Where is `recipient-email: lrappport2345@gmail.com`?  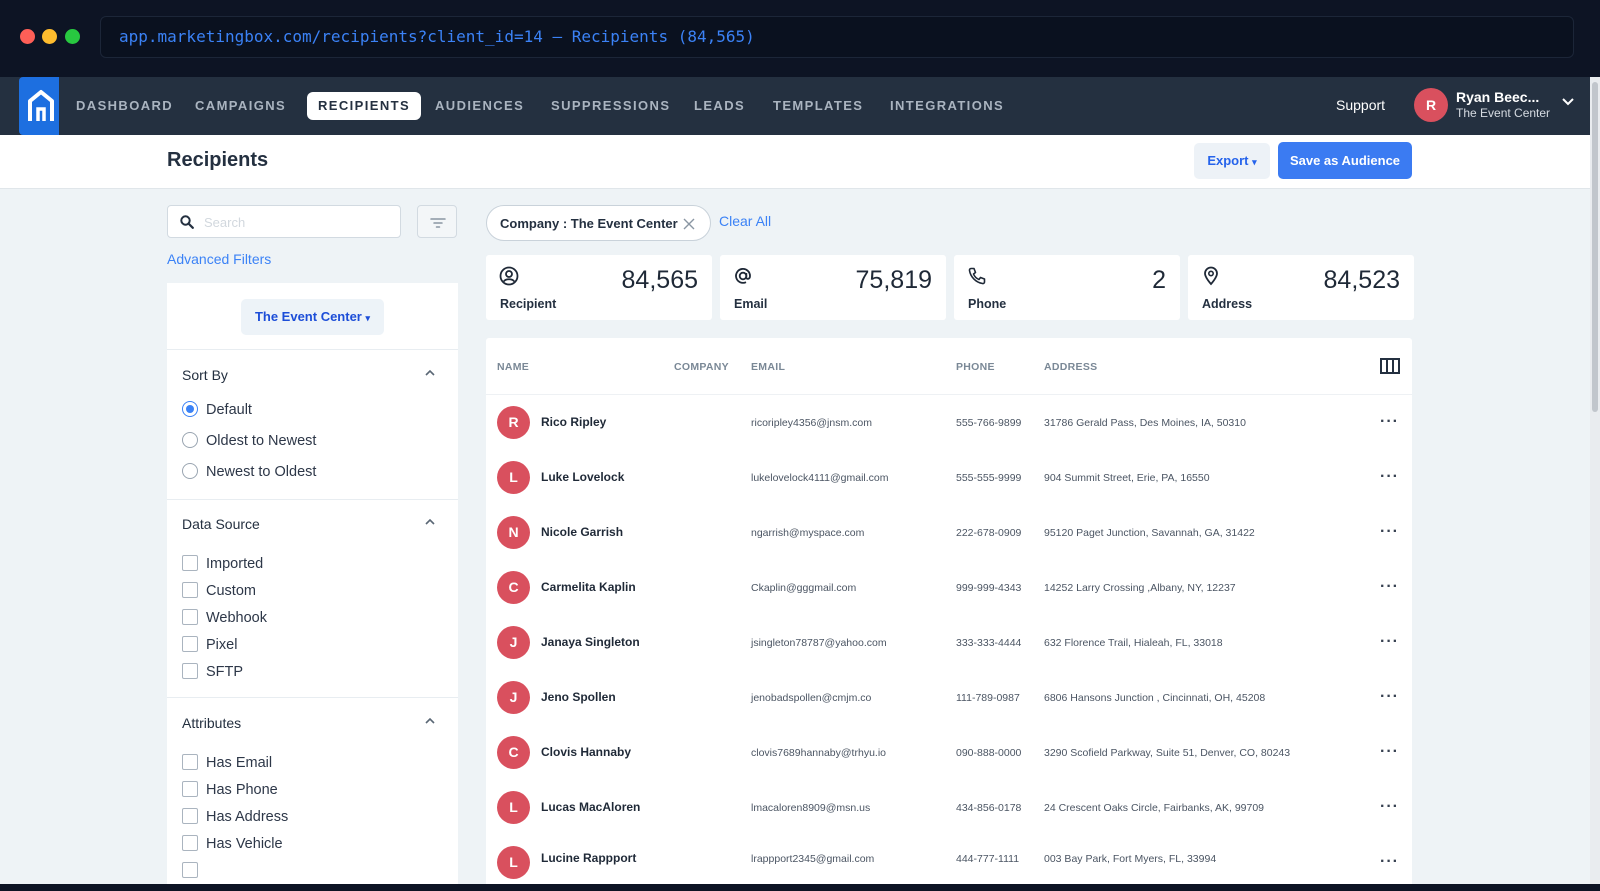
recipient-email: lrappport2345@gmail.com is located at coordinates (813, 859).